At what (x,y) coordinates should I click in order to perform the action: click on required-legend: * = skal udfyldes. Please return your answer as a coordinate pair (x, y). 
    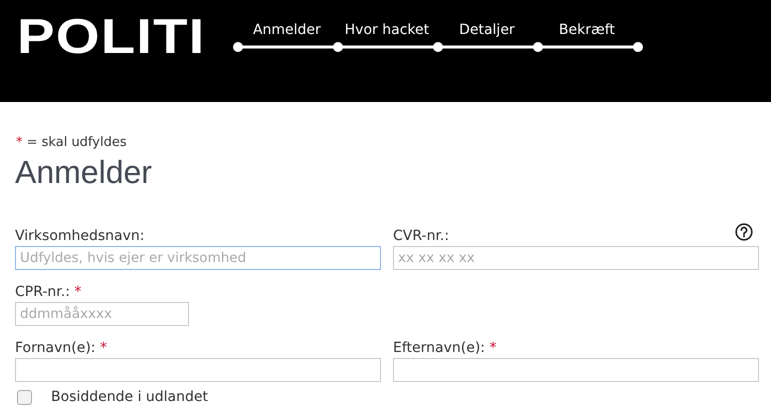
    Looking at the image, I should click on (387, 142).